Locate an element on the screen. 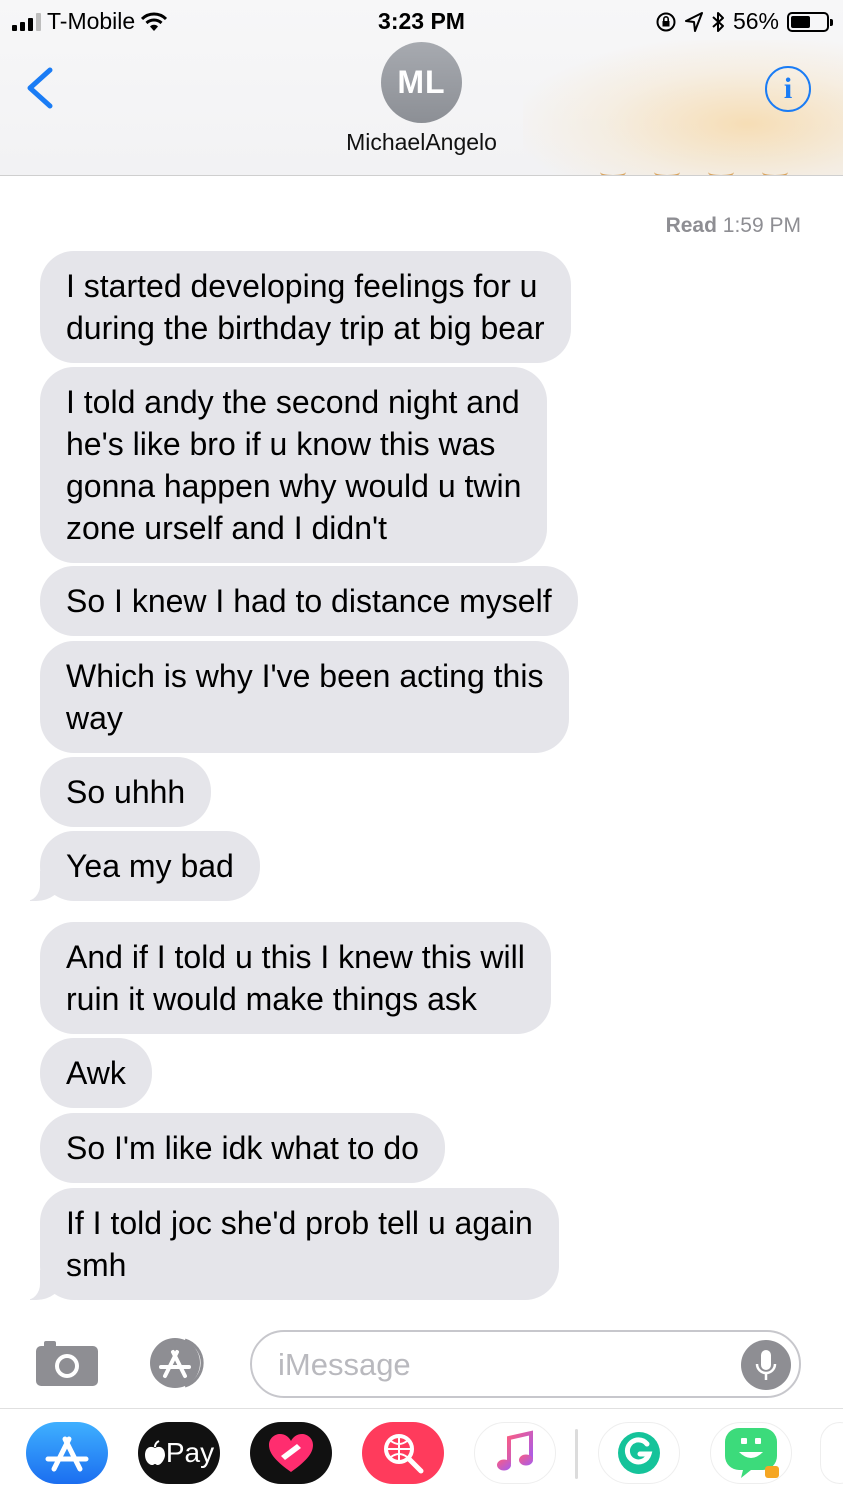  app-store-drawer-icon is located at coordinates (180, 1363).